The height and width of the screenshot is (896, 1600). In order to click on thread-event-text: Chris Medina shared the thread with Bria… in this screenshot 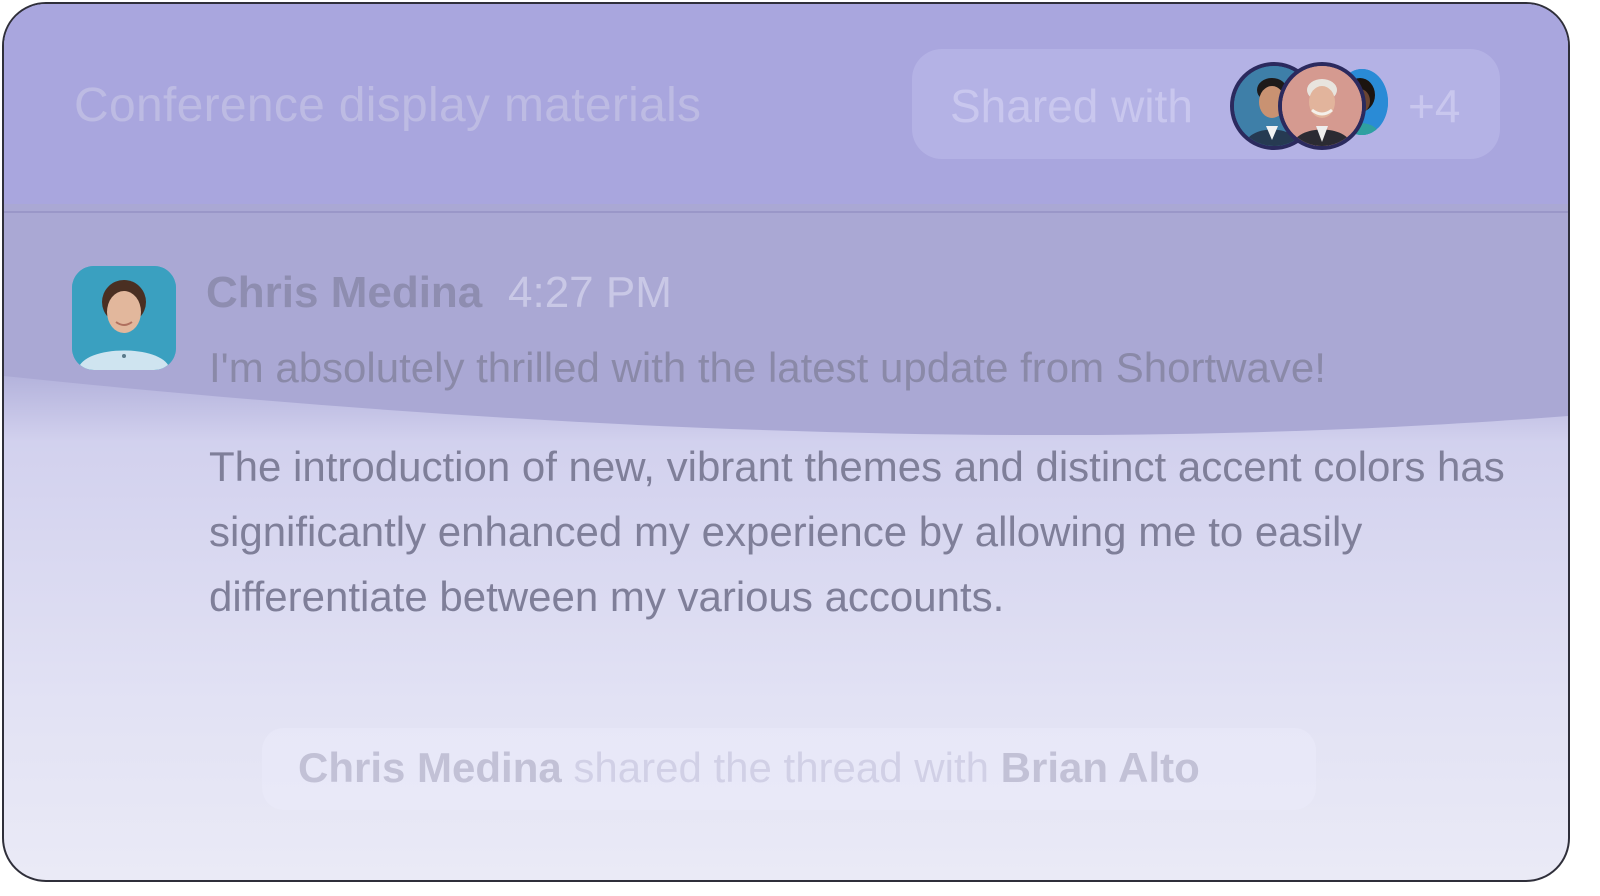, I will do `click(749, 768)`.